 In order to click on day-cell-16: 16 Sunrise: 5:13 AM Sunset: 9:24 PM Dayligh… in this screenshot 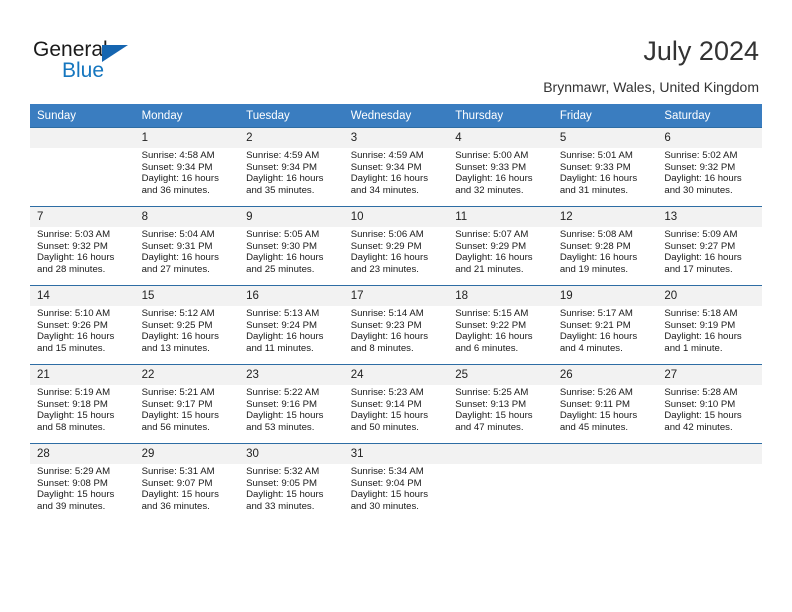, I will do `click(291, 325)`.